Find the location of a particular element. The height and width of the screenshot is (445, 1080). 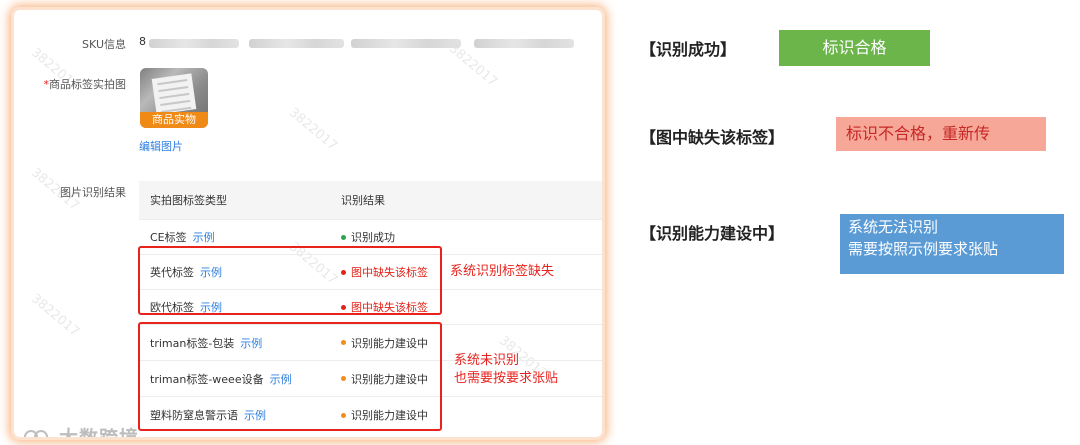

legend-building-label: 【识别能力建设中】 is located at coordinates (712, 233).